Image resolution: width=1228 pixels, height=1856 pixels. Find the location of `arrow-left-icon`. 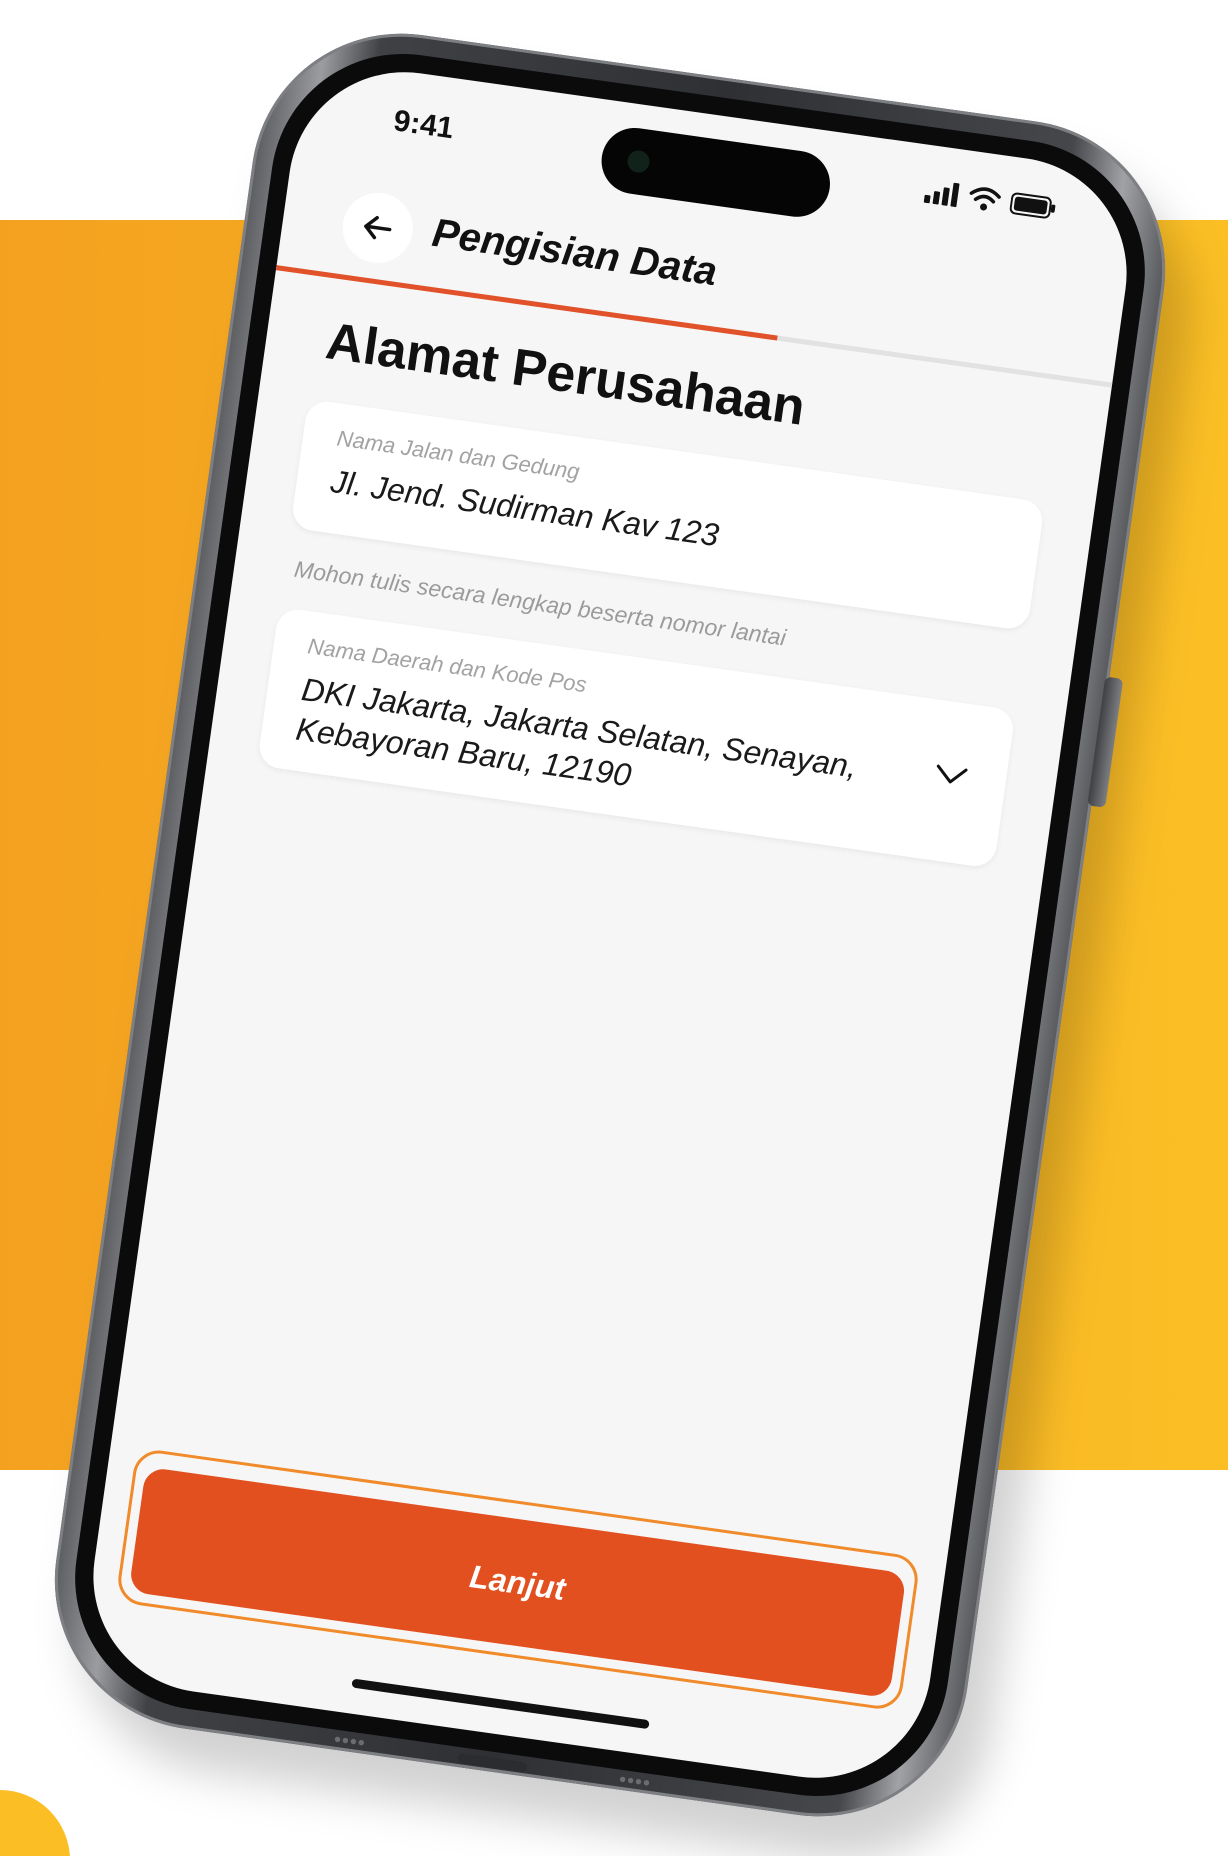

arrow-left-icon is located at coordinates (378, 227).